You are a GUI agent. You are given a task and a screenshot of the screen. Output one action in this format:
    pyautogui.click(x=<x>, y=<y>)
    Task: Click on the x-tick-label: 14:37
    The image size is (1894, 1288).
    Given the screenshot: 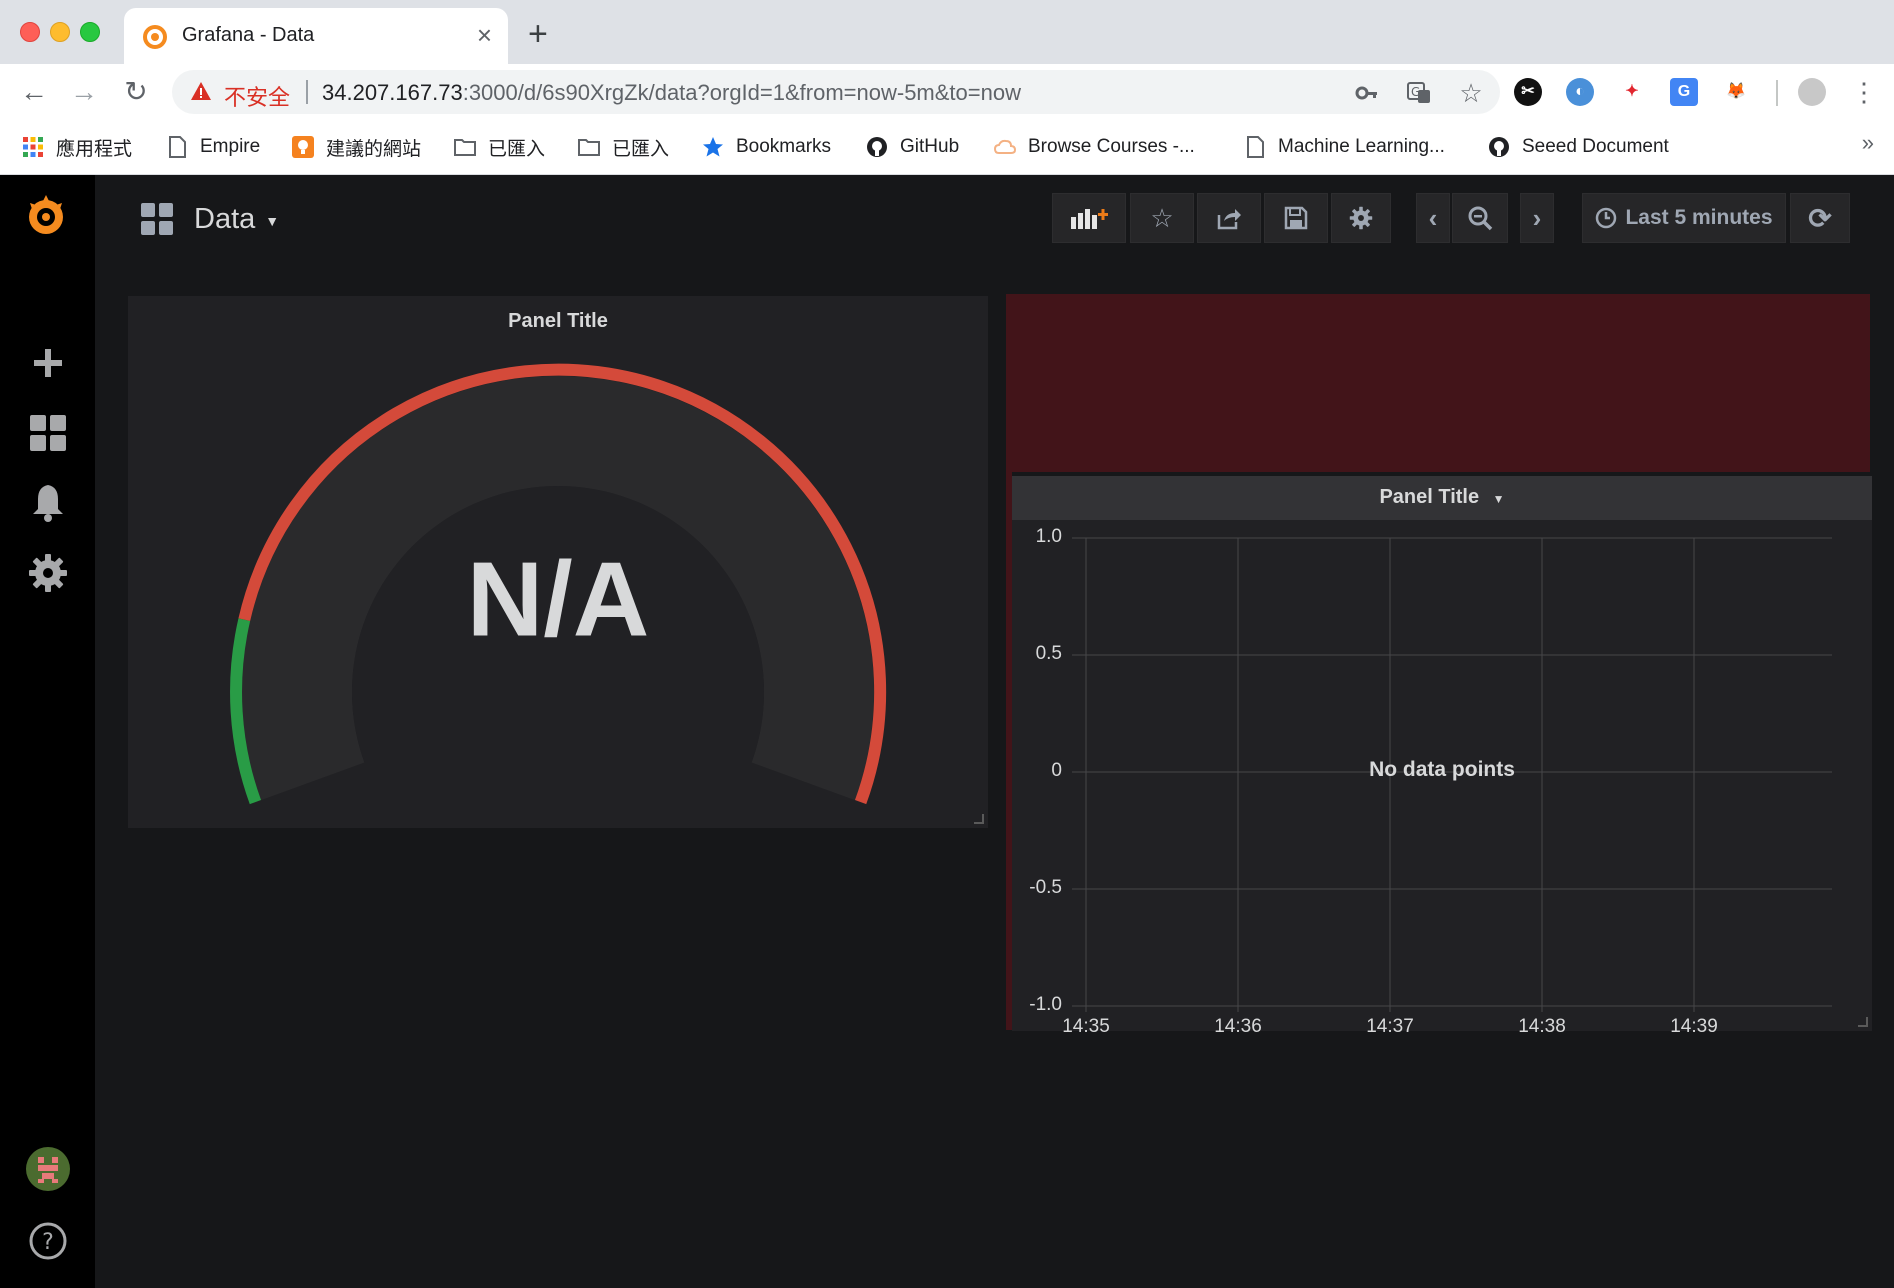 What is the action you would take?
    pyautogui.click(x=1390, y=1026)
    